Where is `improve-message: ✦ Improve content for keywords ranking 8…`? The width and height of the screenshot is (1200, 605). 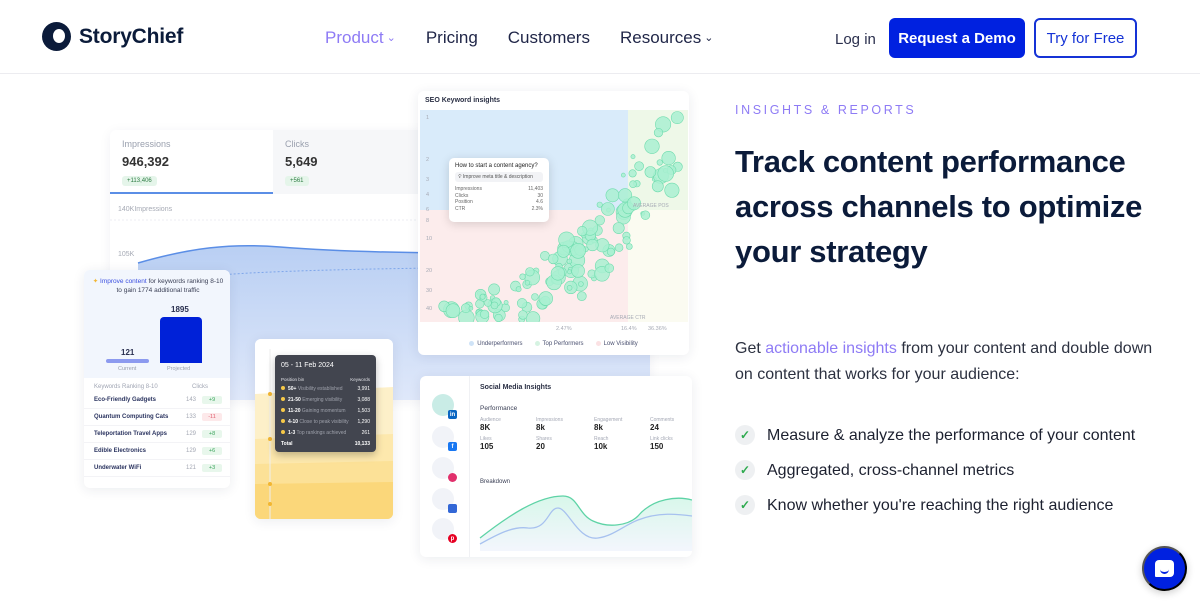
improve-message: ✦ Improve content for keywords ranking 8… is located at coordinates (158, 286).